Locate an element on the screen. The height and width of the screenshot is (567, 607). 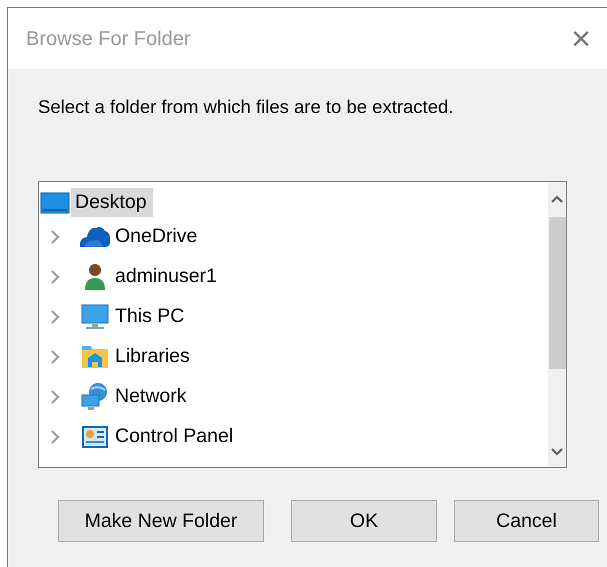
scroll-thumb is located at coordinates (557, 292).